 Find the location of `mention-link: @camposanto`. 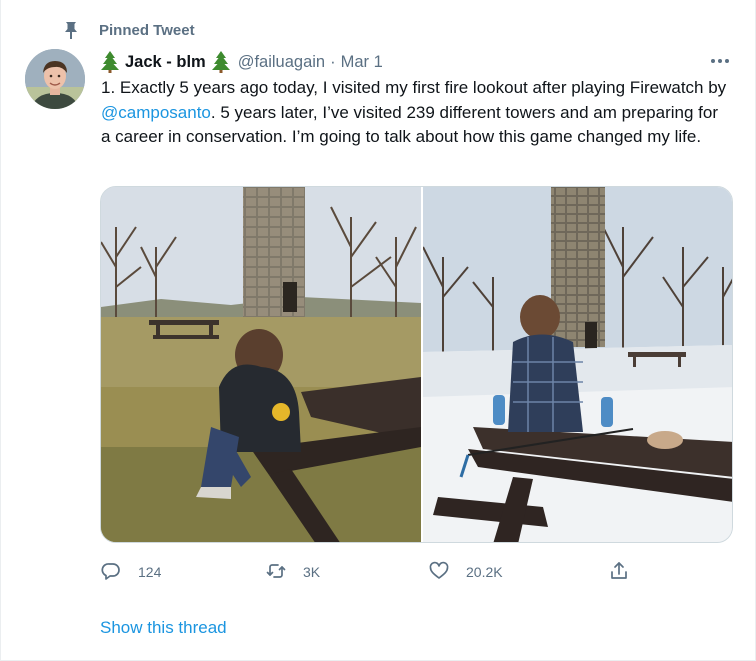

mention-link: @camposanto is located at coordinates (156, 112).